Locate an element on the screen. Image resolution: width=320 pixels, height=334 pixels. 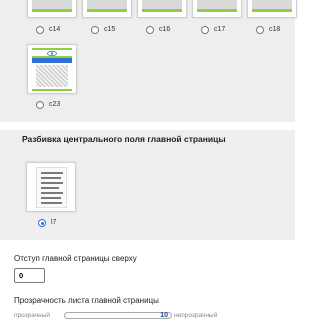
layout-thumbnail-c18 is located at coordinates (272, 9).